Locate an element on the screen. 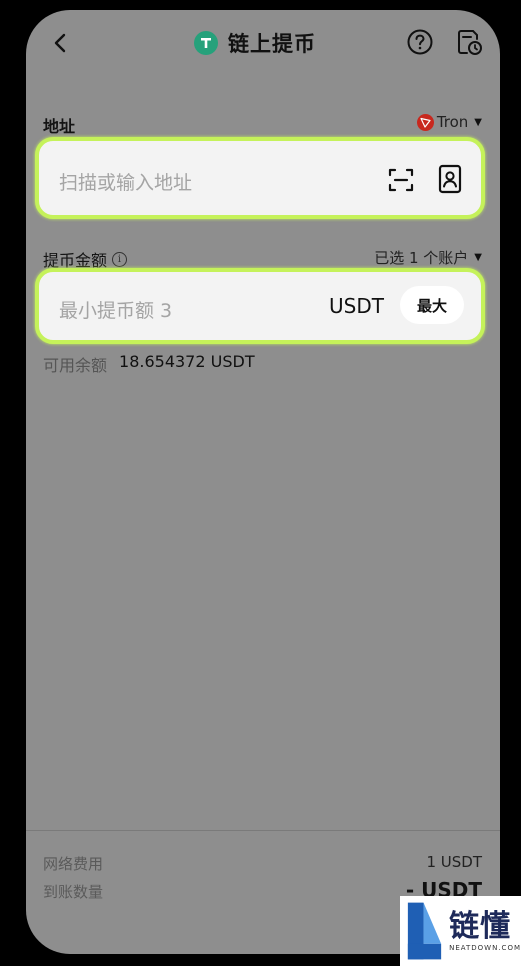 The height and width of the screenshot is (966, 521). history-button is located at coordinates (469, 42).